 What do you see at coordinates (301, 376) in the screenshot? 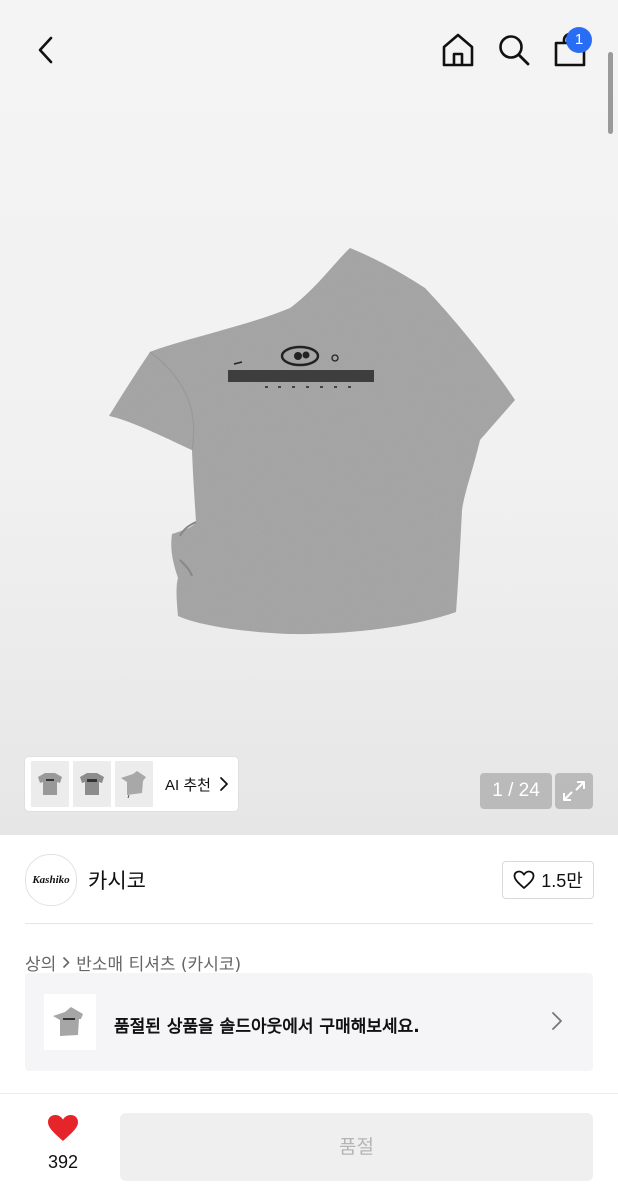
I see `print-bar` at bounding box center [301, 376].